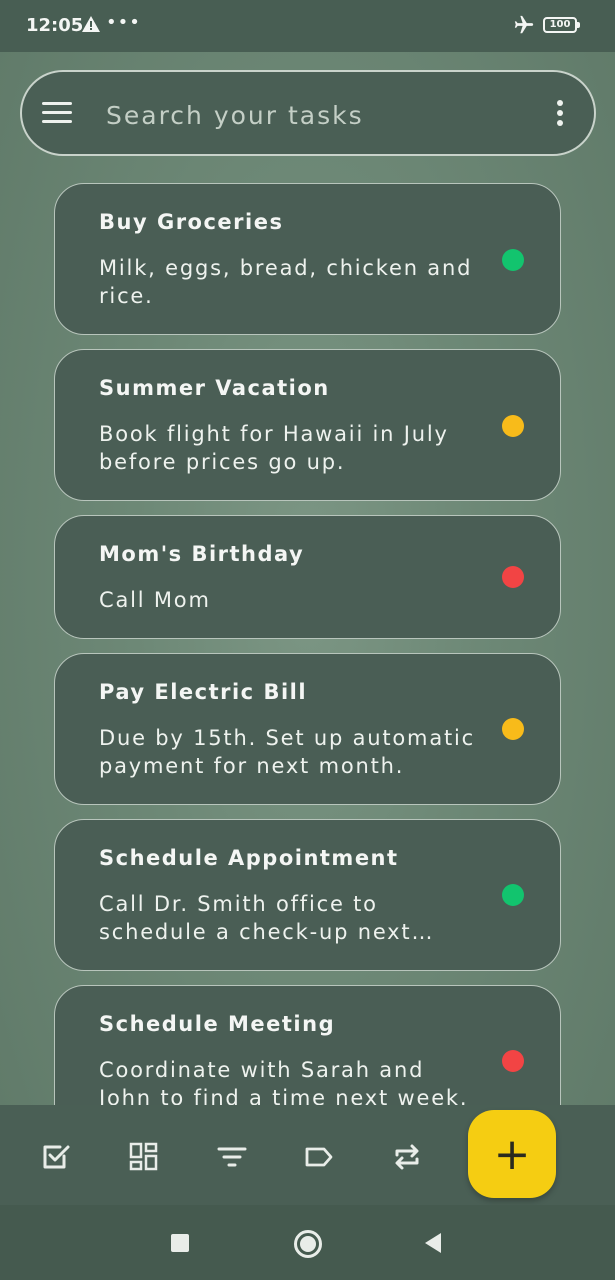 The image size is (615, 1280). Describe the element at coordinates (316, 115) in the screenshot. I see `search-input` at that location.